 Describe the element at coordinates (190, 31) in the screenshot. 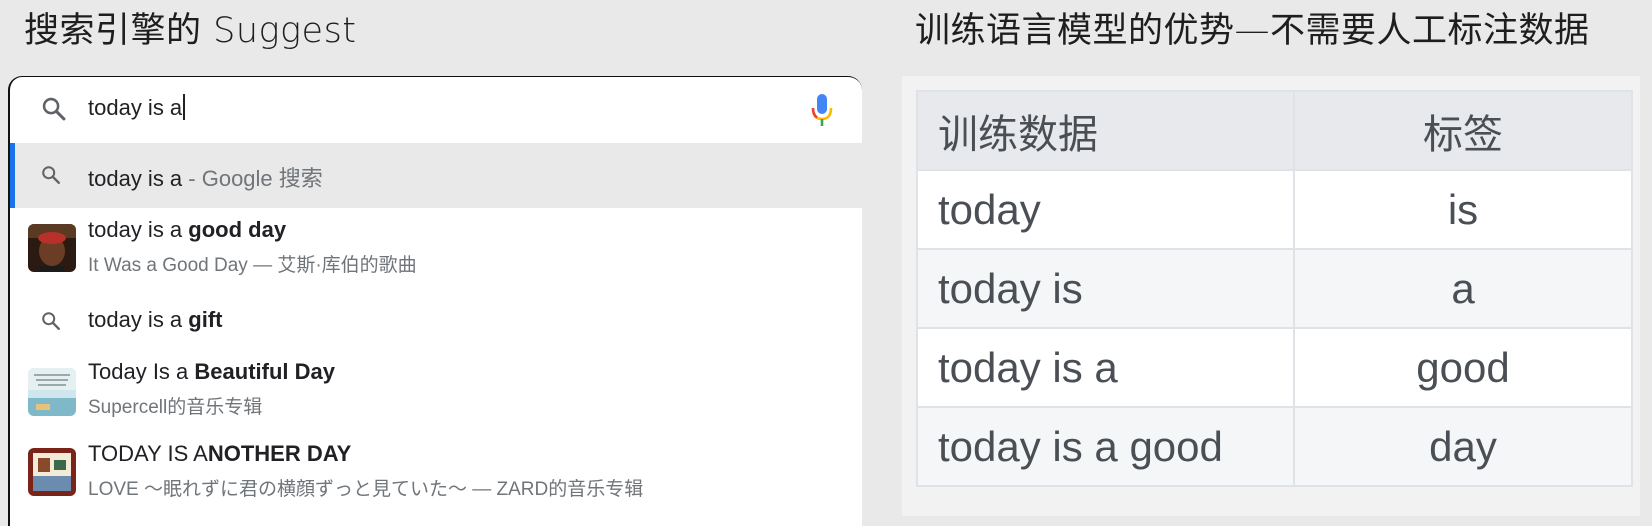

I see `left-section-title: 搜索引擎的 Suggest` at that location.